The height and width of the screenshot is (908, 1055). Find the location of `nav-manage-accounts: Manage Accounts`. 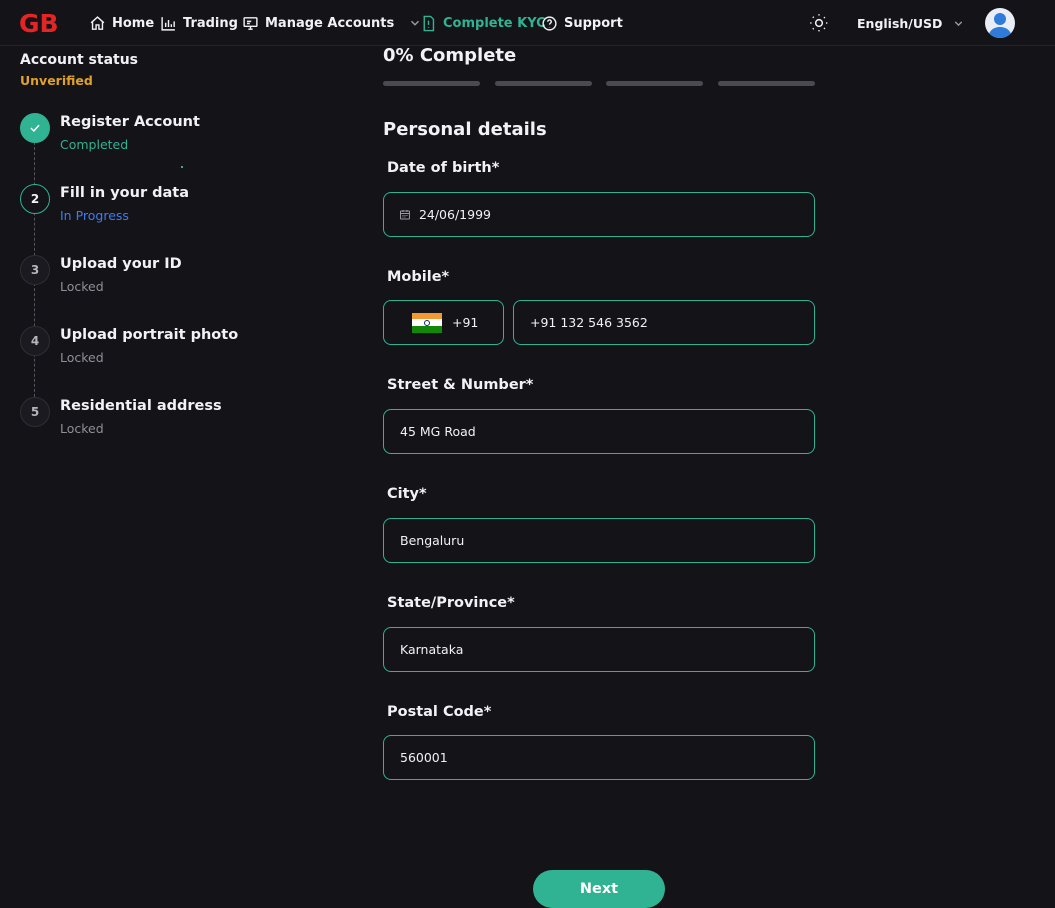

nav-manage-accounts: Manage Accounts is located at coordinates (332, 23).